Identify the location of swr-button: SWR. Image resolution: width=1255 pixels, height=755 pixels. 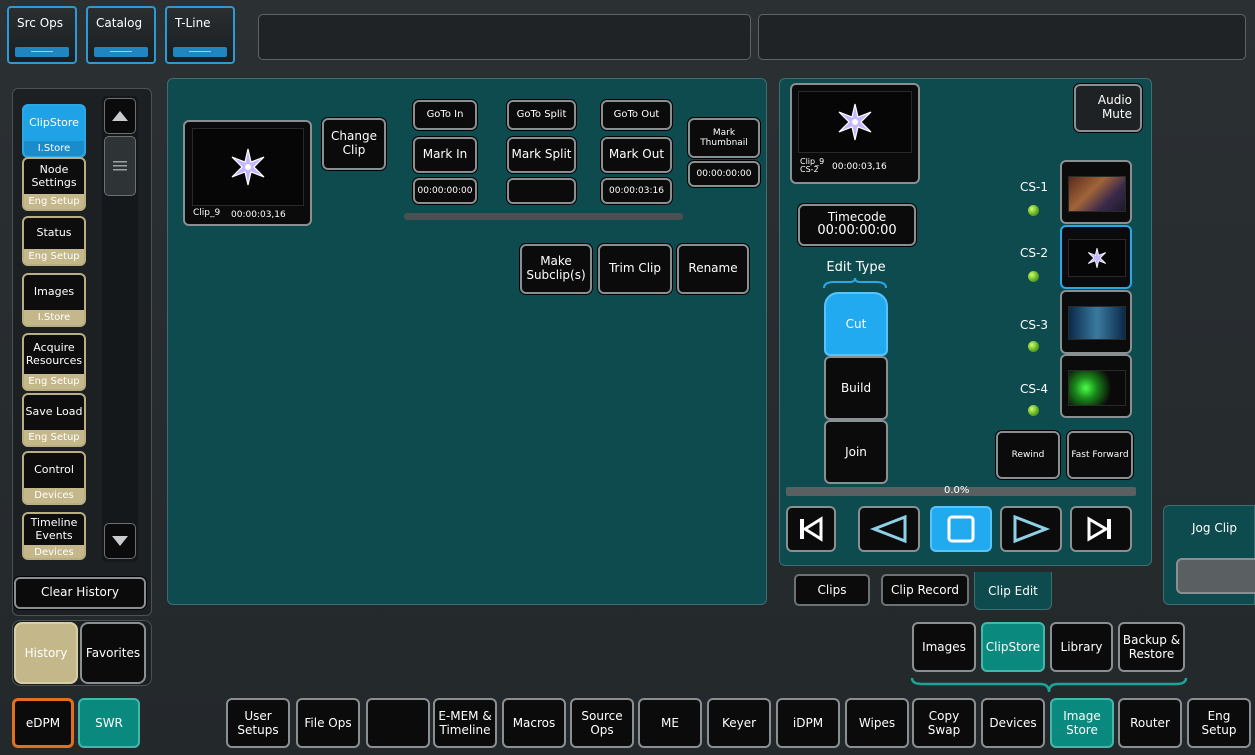
(109, 723).